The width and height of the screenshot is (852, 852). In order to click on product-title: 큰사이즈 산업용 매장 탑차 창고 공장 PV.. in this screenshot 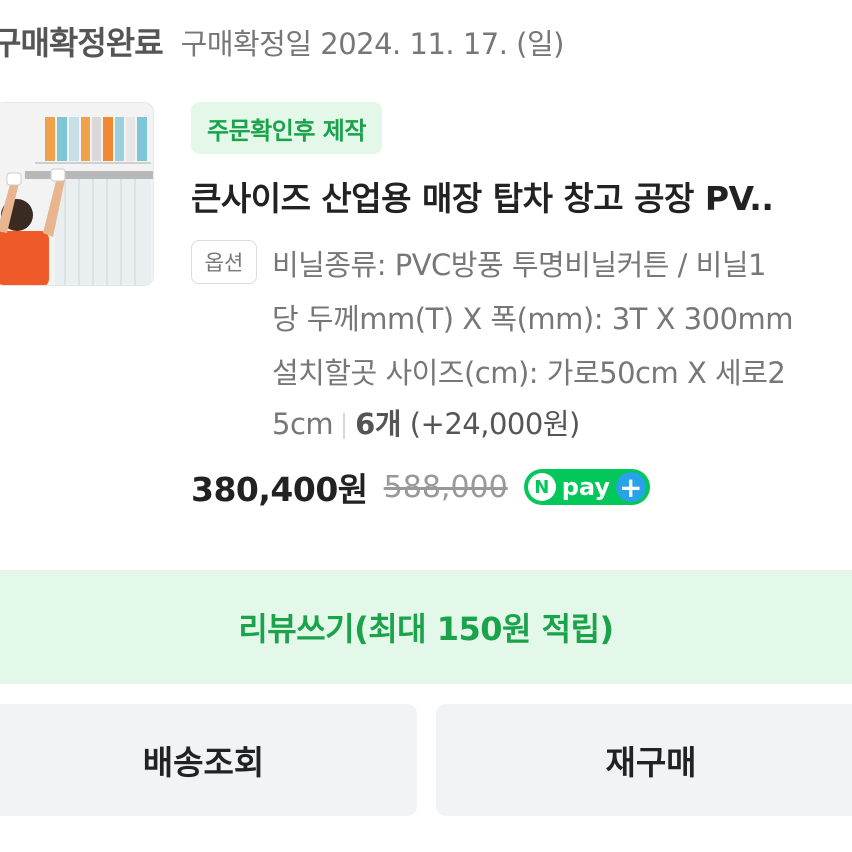, I will do `click(521, 196)`.